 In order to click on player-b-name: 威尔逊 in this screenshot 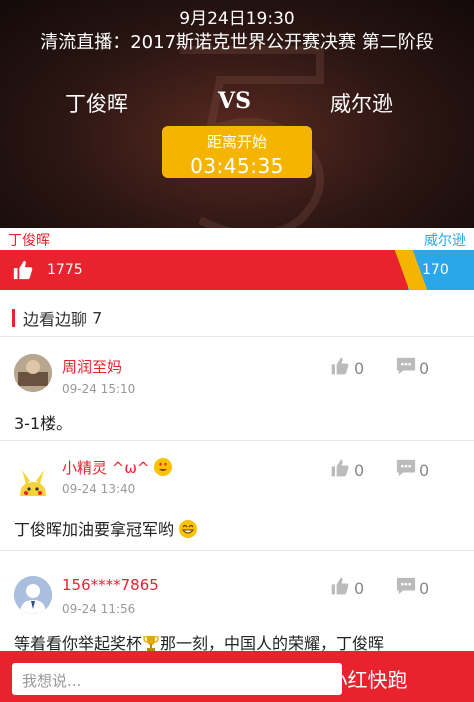, I will do `click(361, 104)`.